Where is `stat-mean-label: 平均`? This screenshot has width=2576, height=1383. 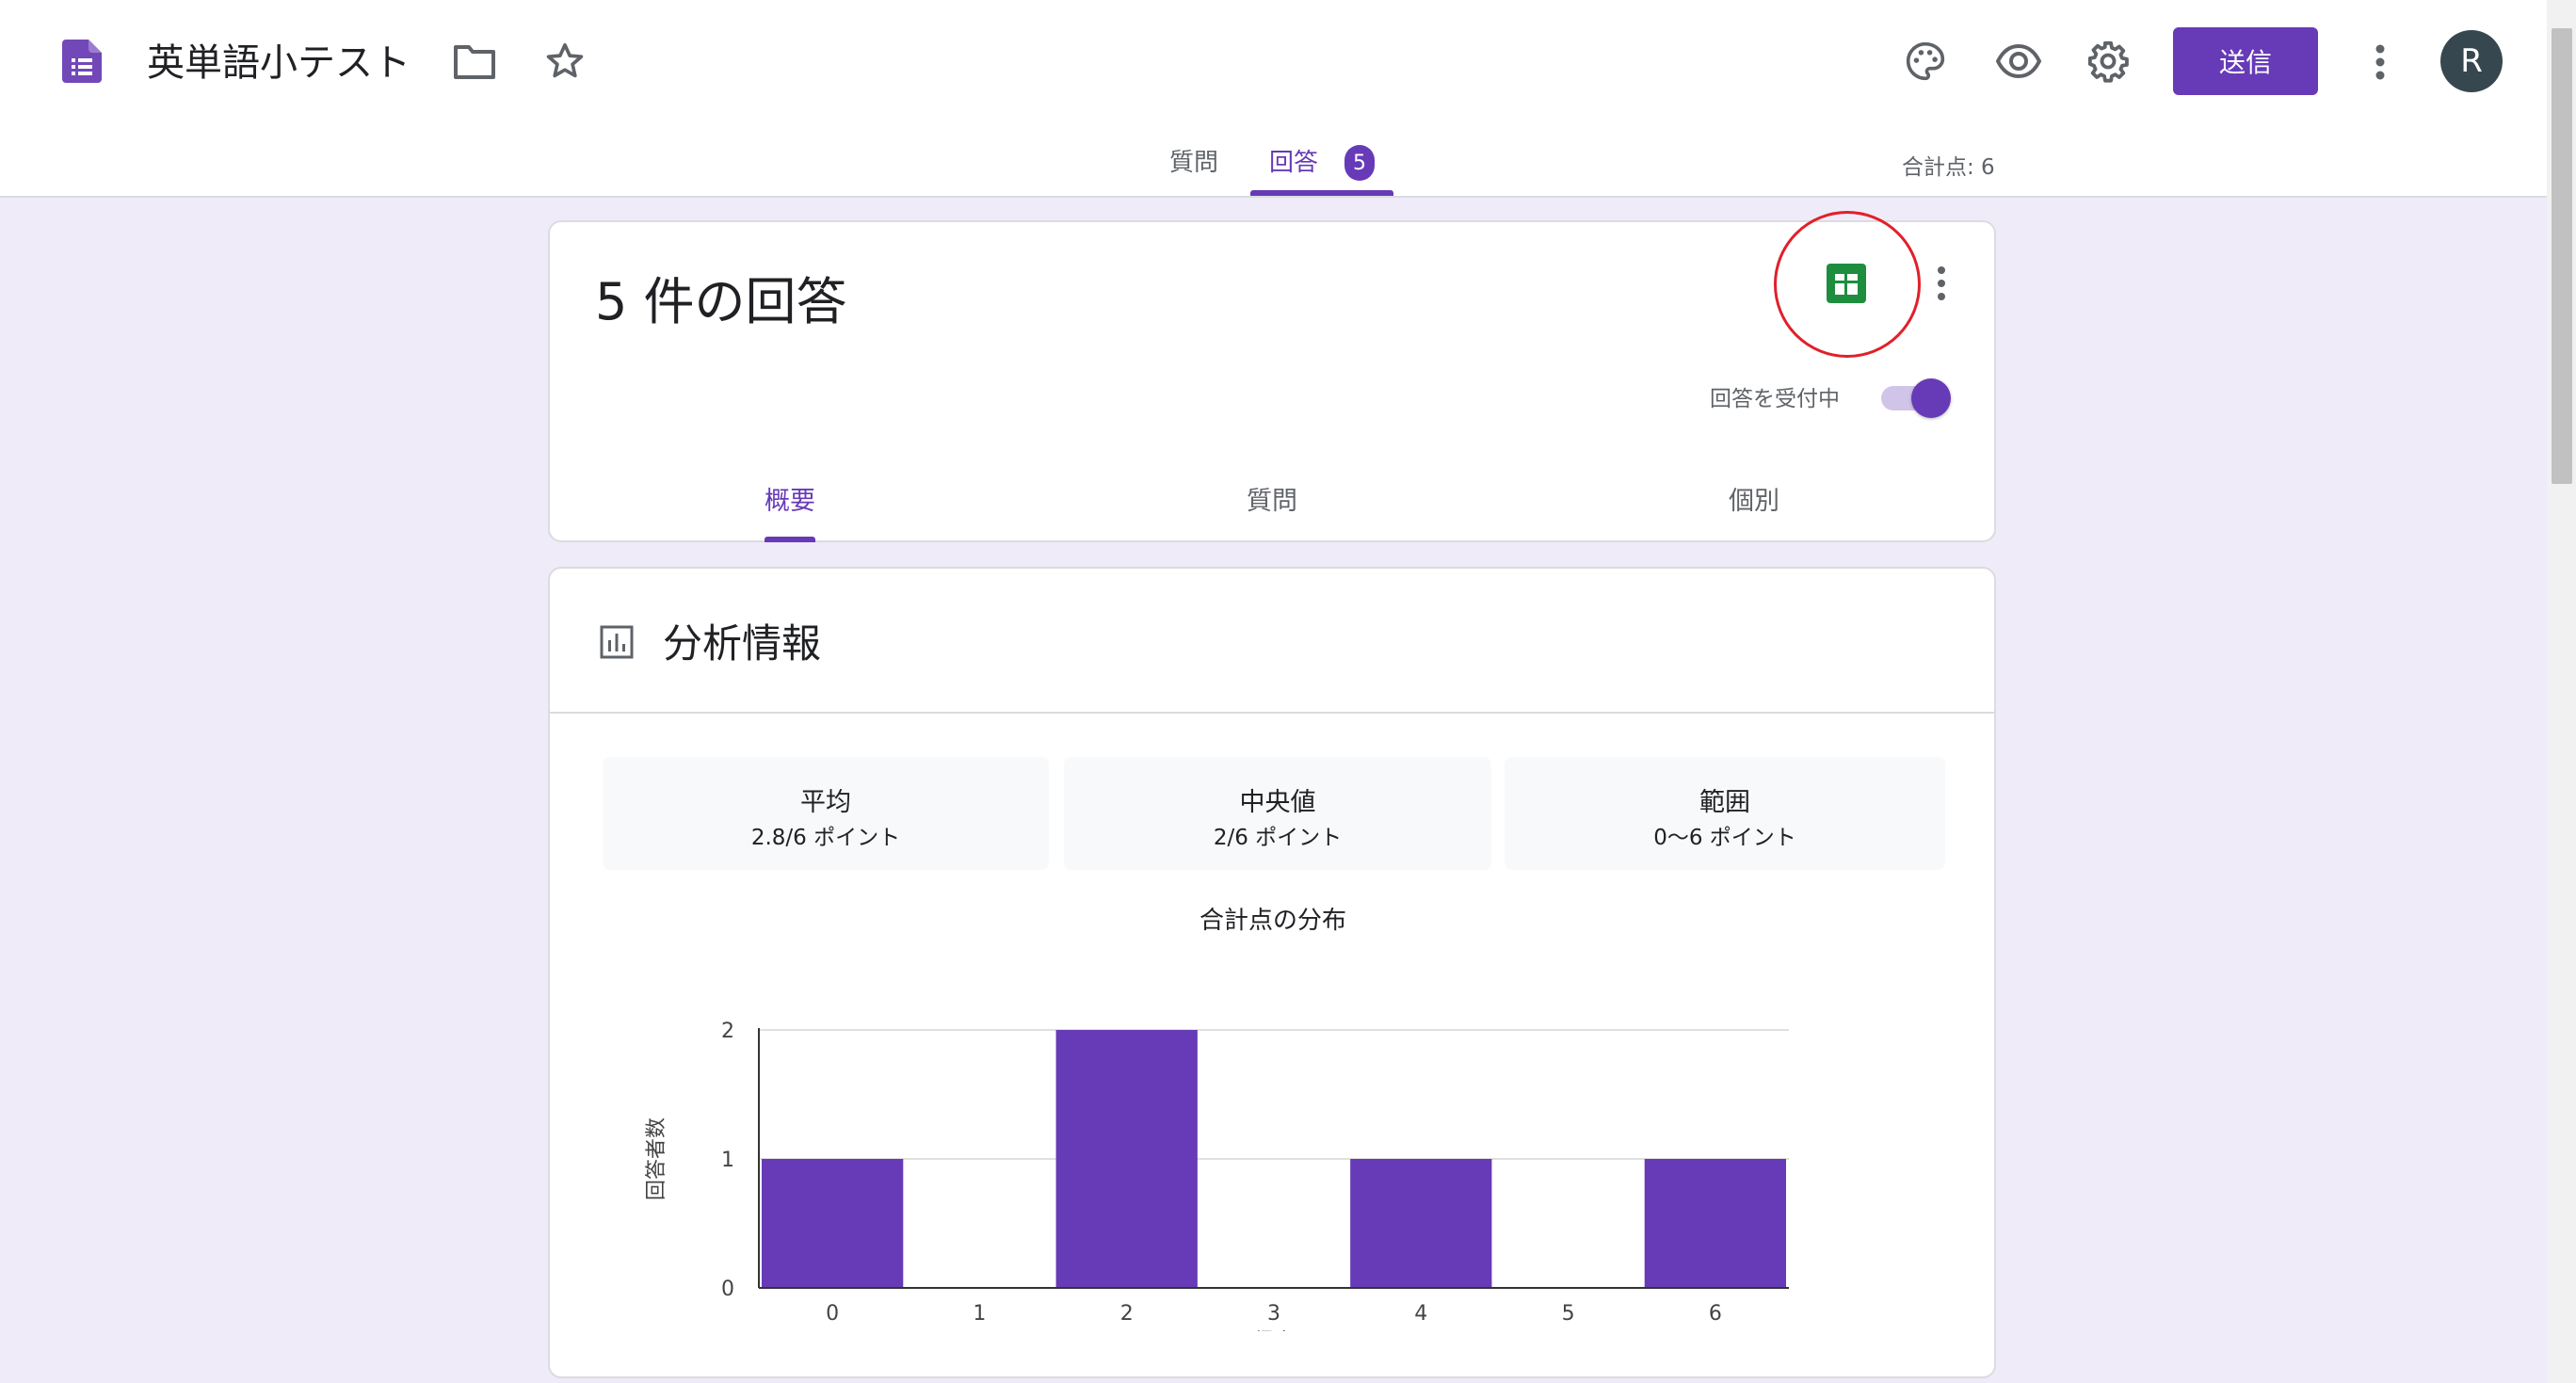
stat-mean-label: 平均 is located at coordinates (825, 803).